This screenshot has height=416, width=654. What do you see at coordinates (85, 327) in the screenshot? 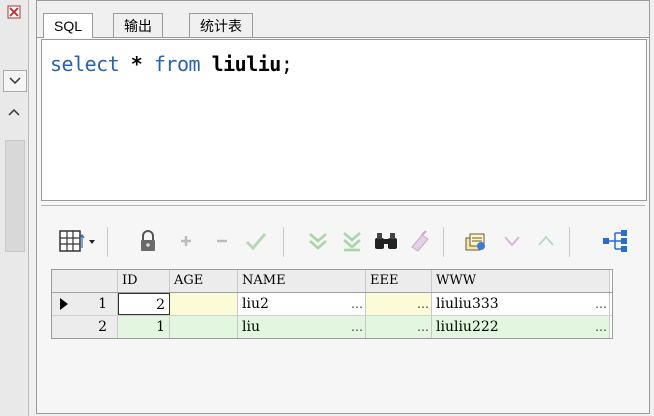
I see `row-header: 2` at bounding box center [85, 327].